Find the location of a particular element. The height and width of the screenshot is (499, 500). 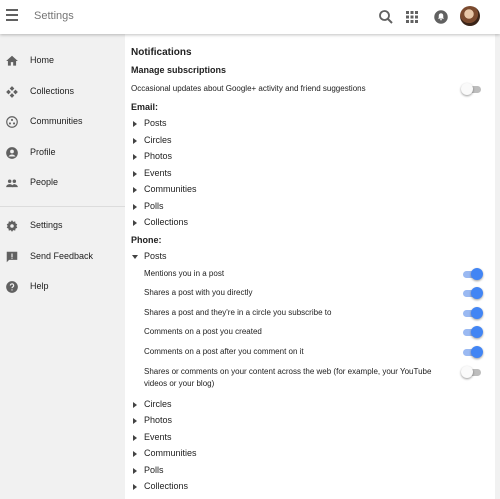

profile-icon is located at coordinates (12, 153).